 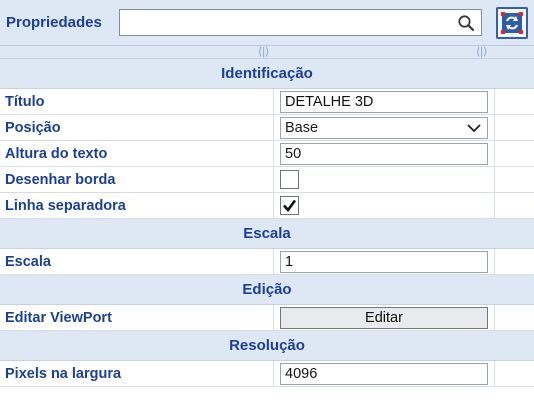 I want to click on property-row-pixels-na-largura: Pixels na largura 4096, so click(x=267, y=374).